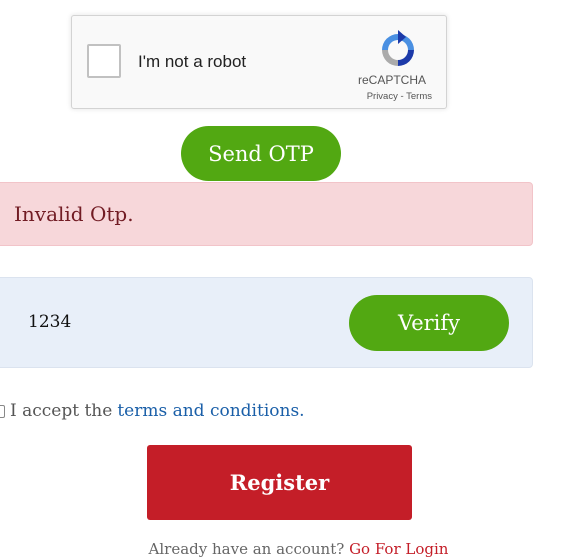 The image size is (587, 558). What do you see at coordinates (398, 50) in the screenshot?
I see `recaptcha-logo-icon` at bounding box center [398, 50].